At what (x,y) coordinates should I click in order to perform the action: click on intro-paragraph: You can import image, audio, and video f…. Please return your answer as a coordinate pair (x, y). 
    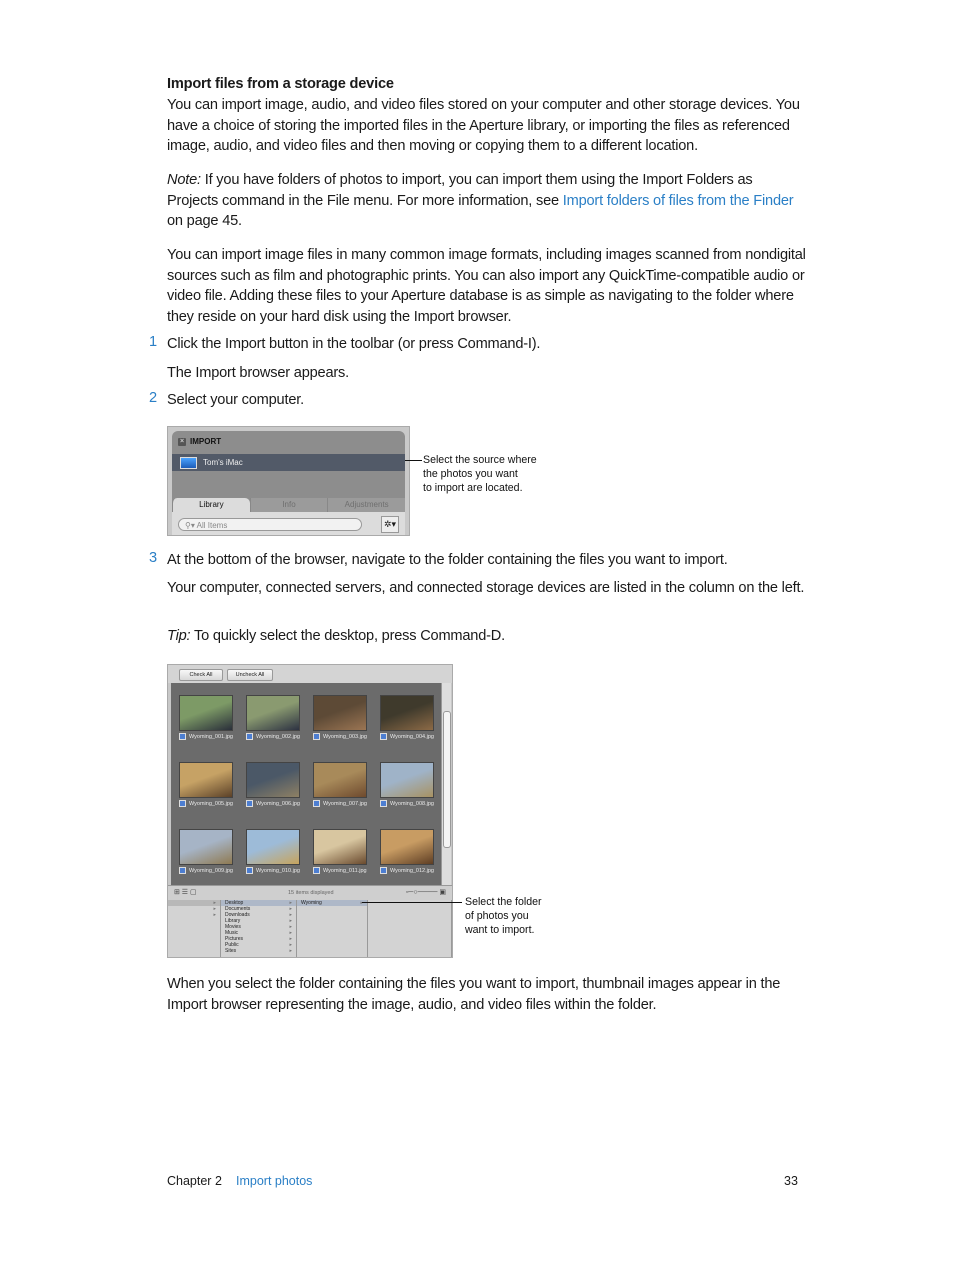
    Looking at the image, I should click on (483, 125).